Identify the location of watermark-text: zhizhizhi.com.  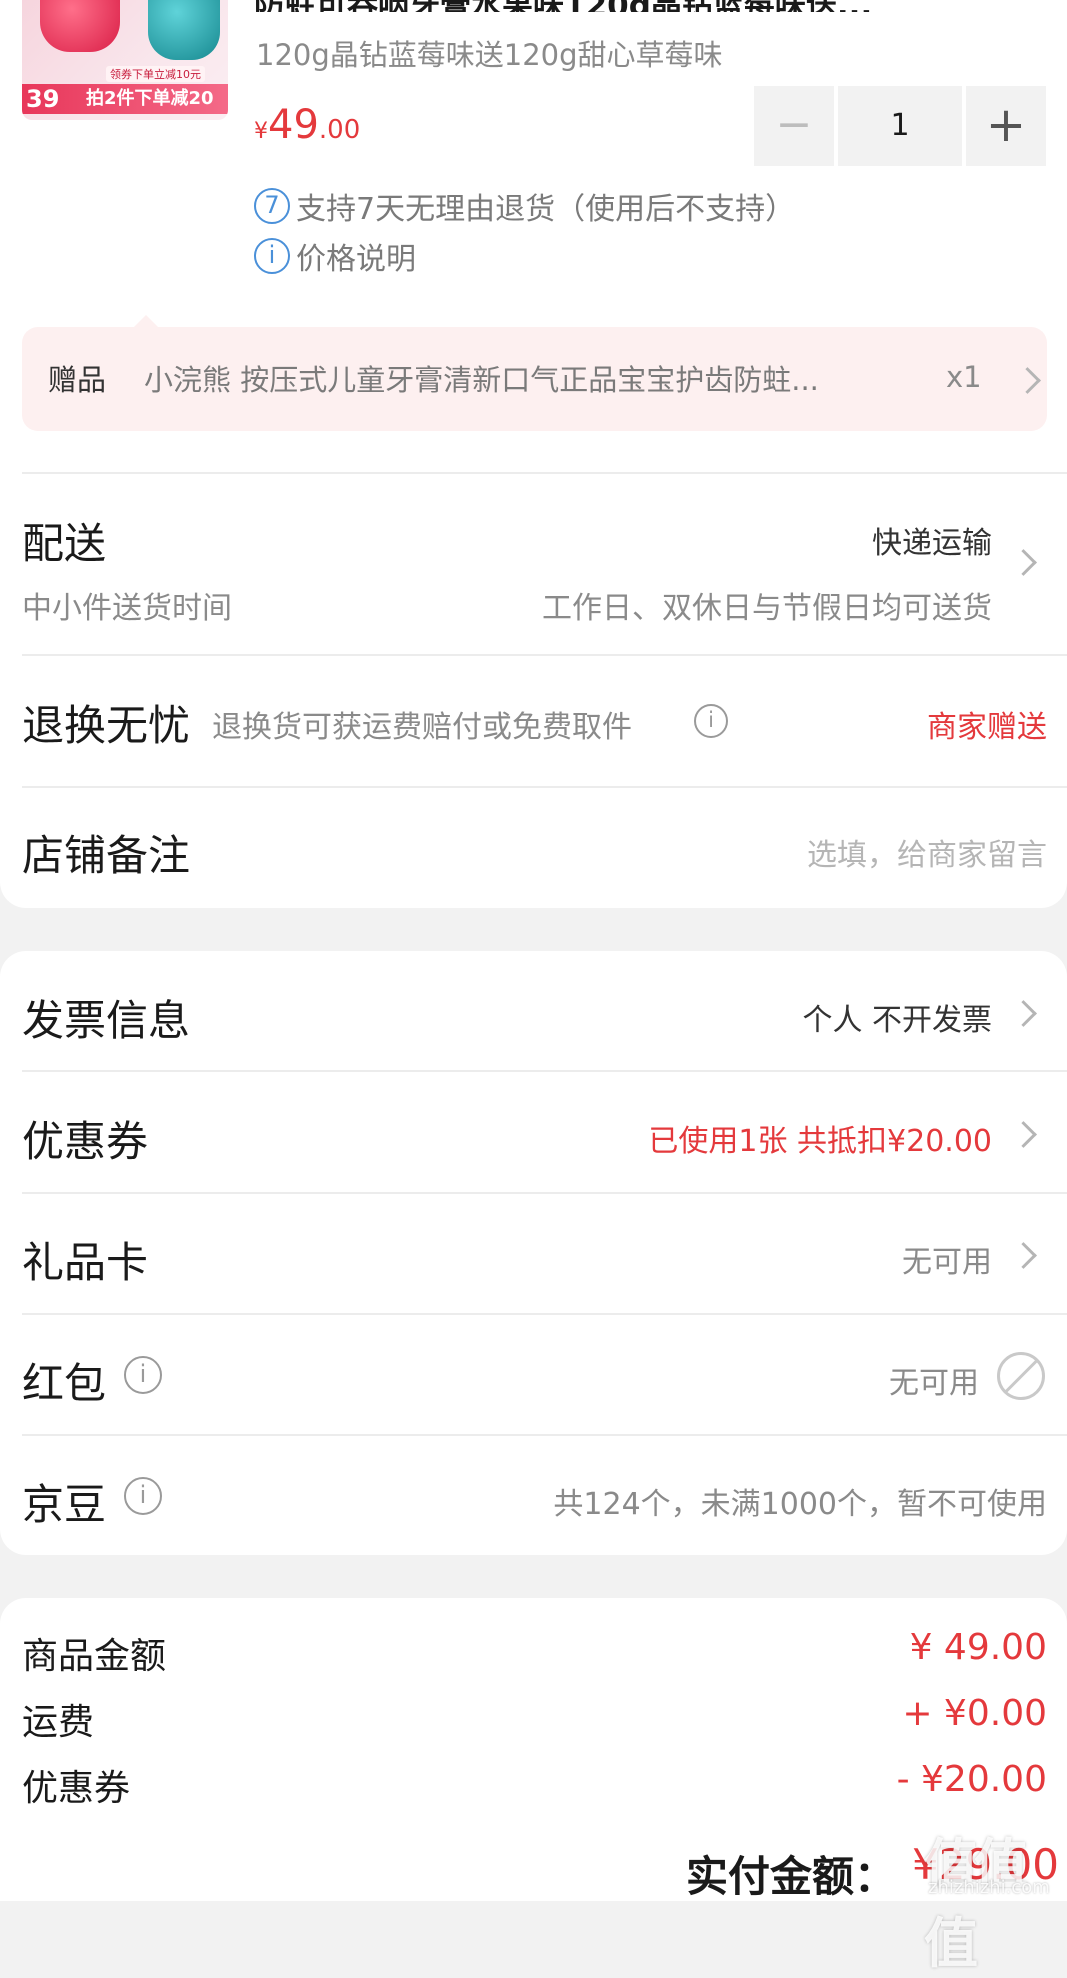
(989, 1887).